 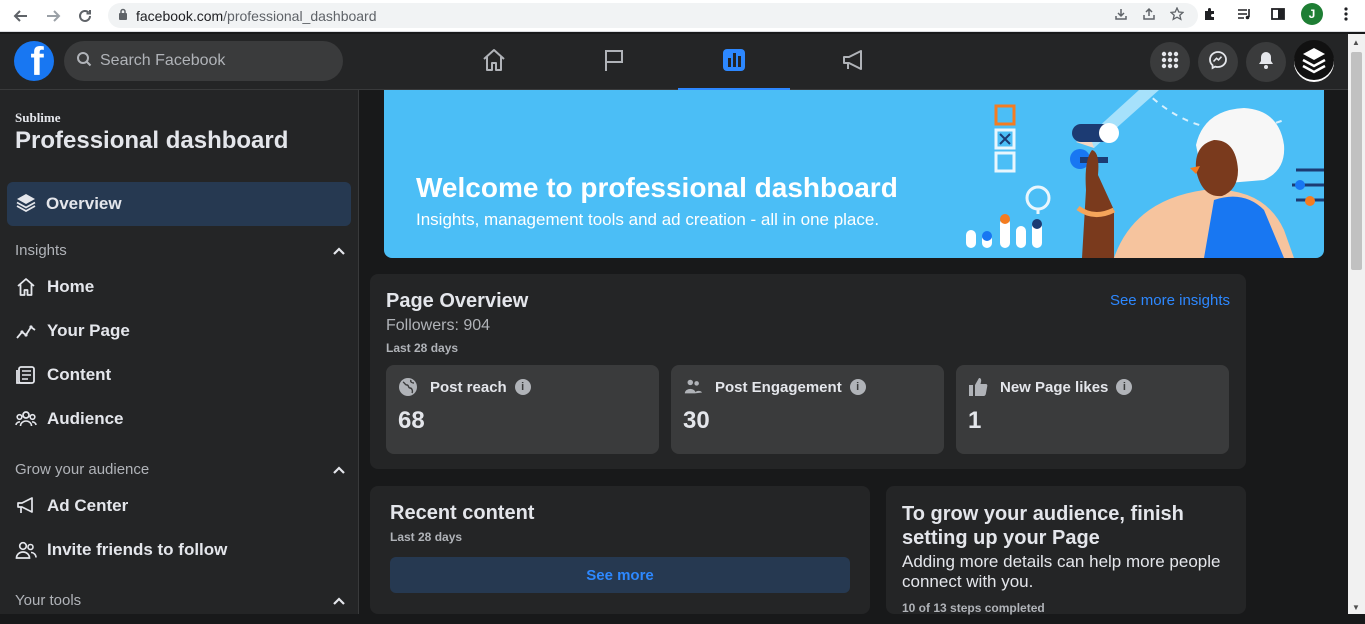 What do you see at coordinates (1356, 161) in the screenshot?
I see `scrollbar-thumb` at bounding box center [1356, 161].